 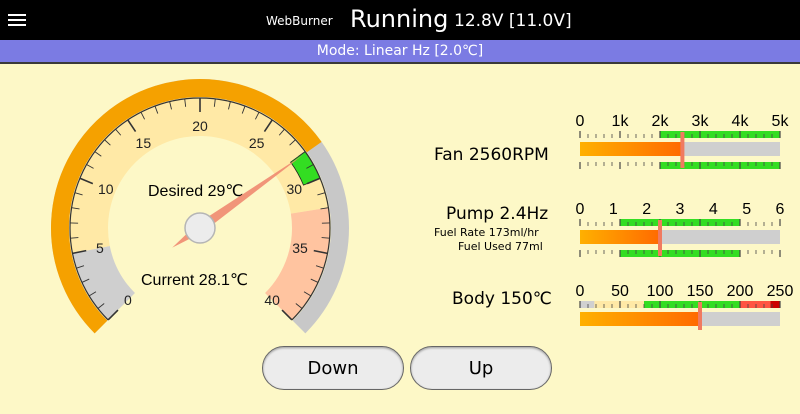 I want to click on pump-label: Pump 2.4Hz, so click(x=497, y=214).